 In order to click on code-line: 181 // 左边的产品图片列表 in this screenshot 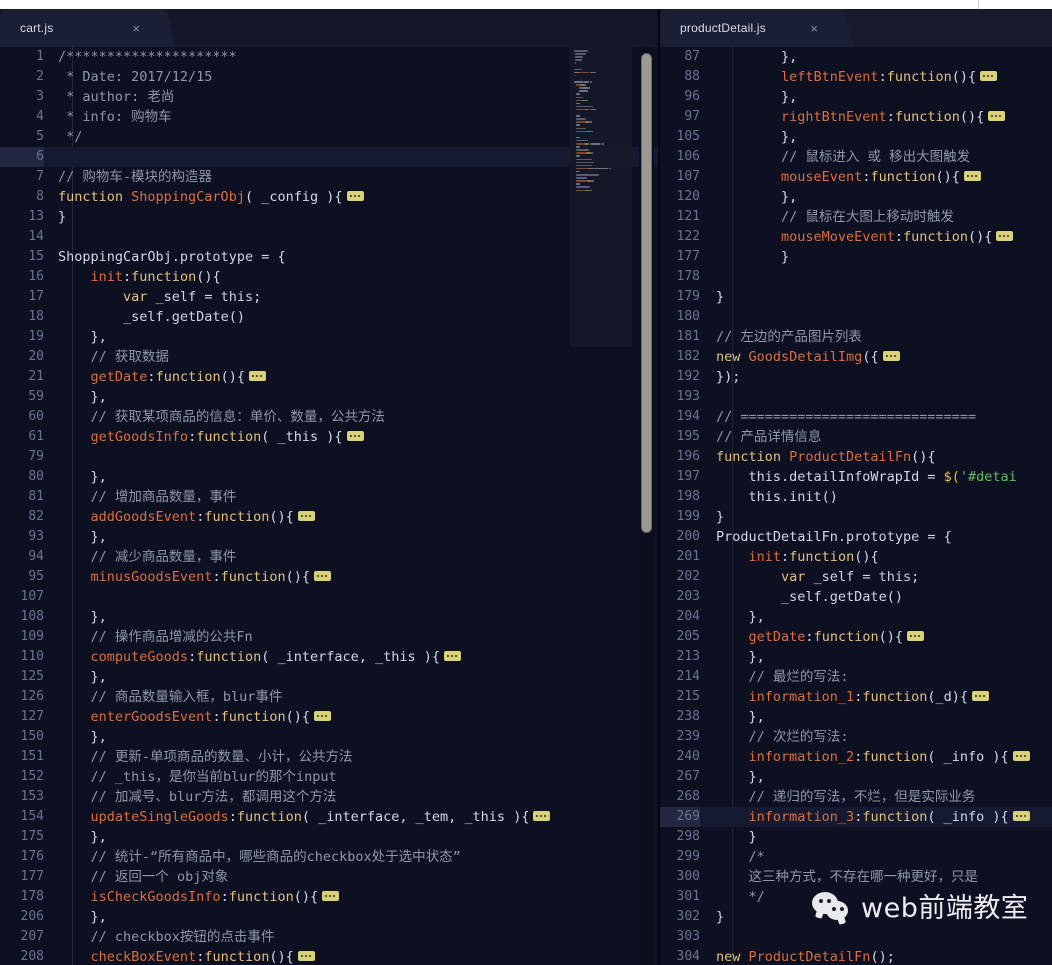, I will do `click(856, 337)`.